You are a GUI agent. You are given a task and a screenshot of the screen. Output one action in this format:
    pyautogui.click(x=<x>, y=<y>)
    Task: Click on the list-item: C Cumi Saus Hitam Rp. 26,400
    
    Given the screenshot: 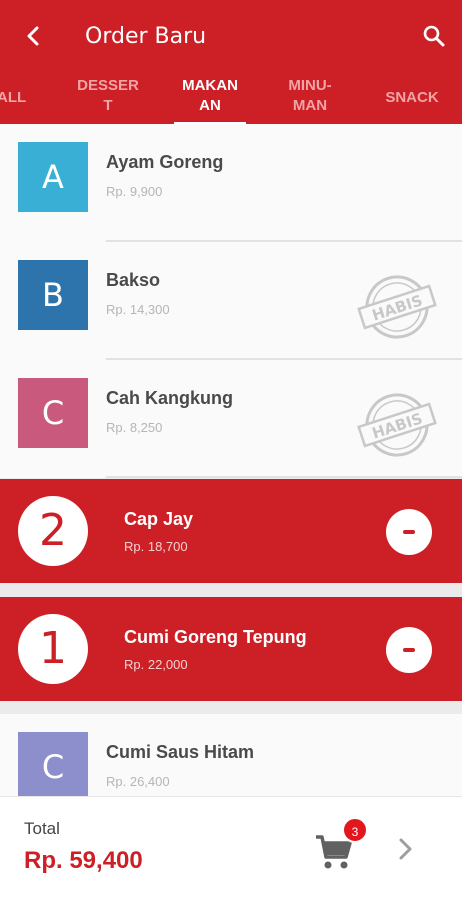 What is the action you would take?
    pyautogui.click(x=231, y=755)
    